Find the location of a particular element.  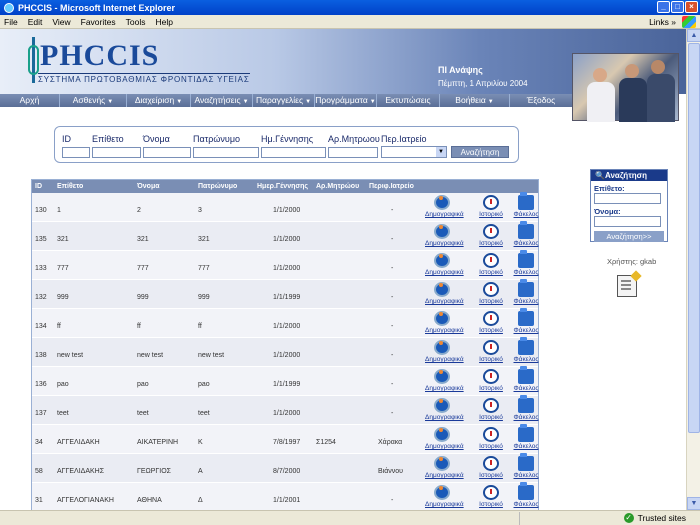

vertical-scrollbar: ▲ ▼ is located at coordinates (693, 269).